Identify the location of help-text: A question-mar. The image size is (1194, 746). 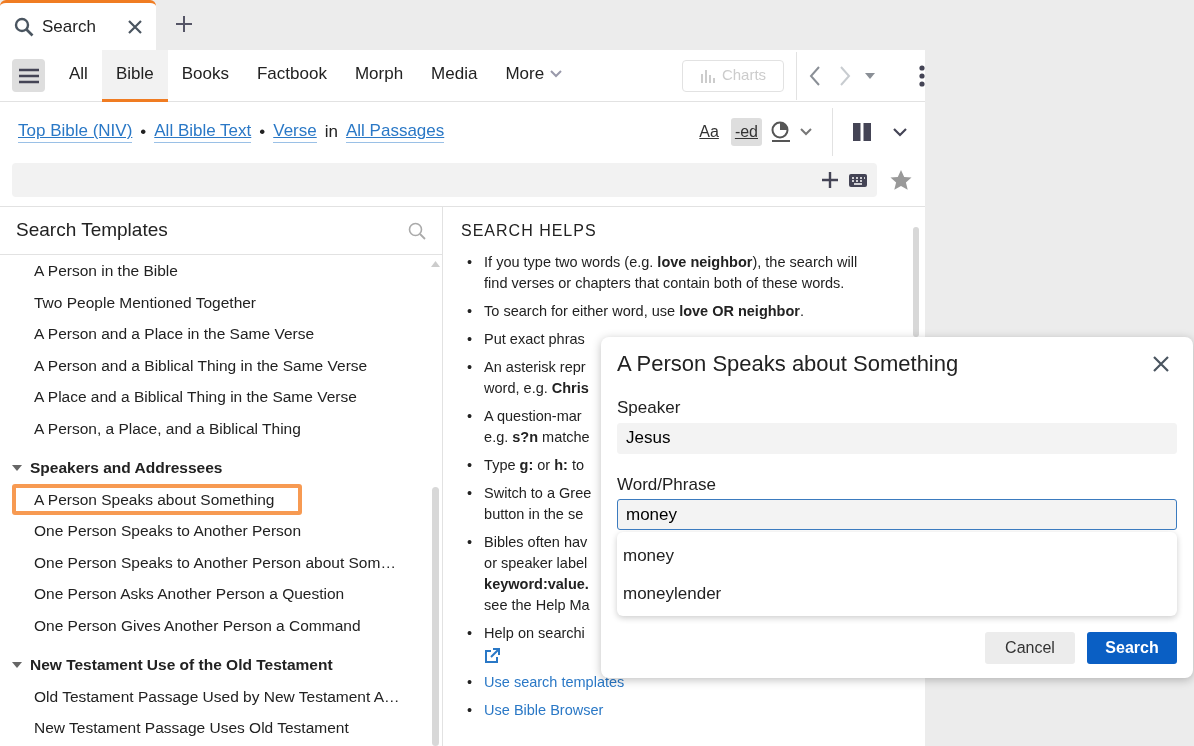
(533, 417).